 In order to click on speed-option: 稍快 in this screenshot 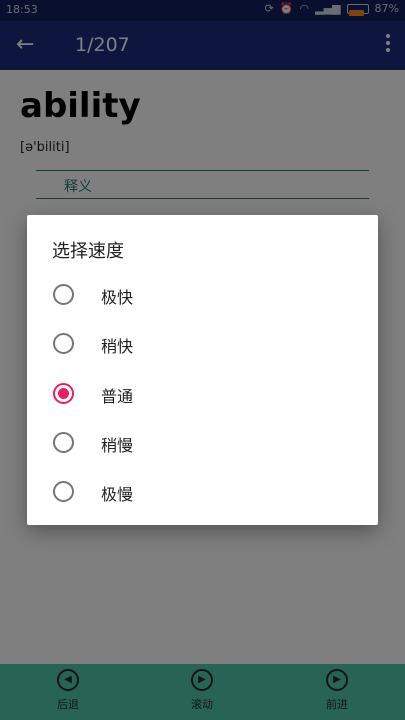, I will do `click(202, 343)`.